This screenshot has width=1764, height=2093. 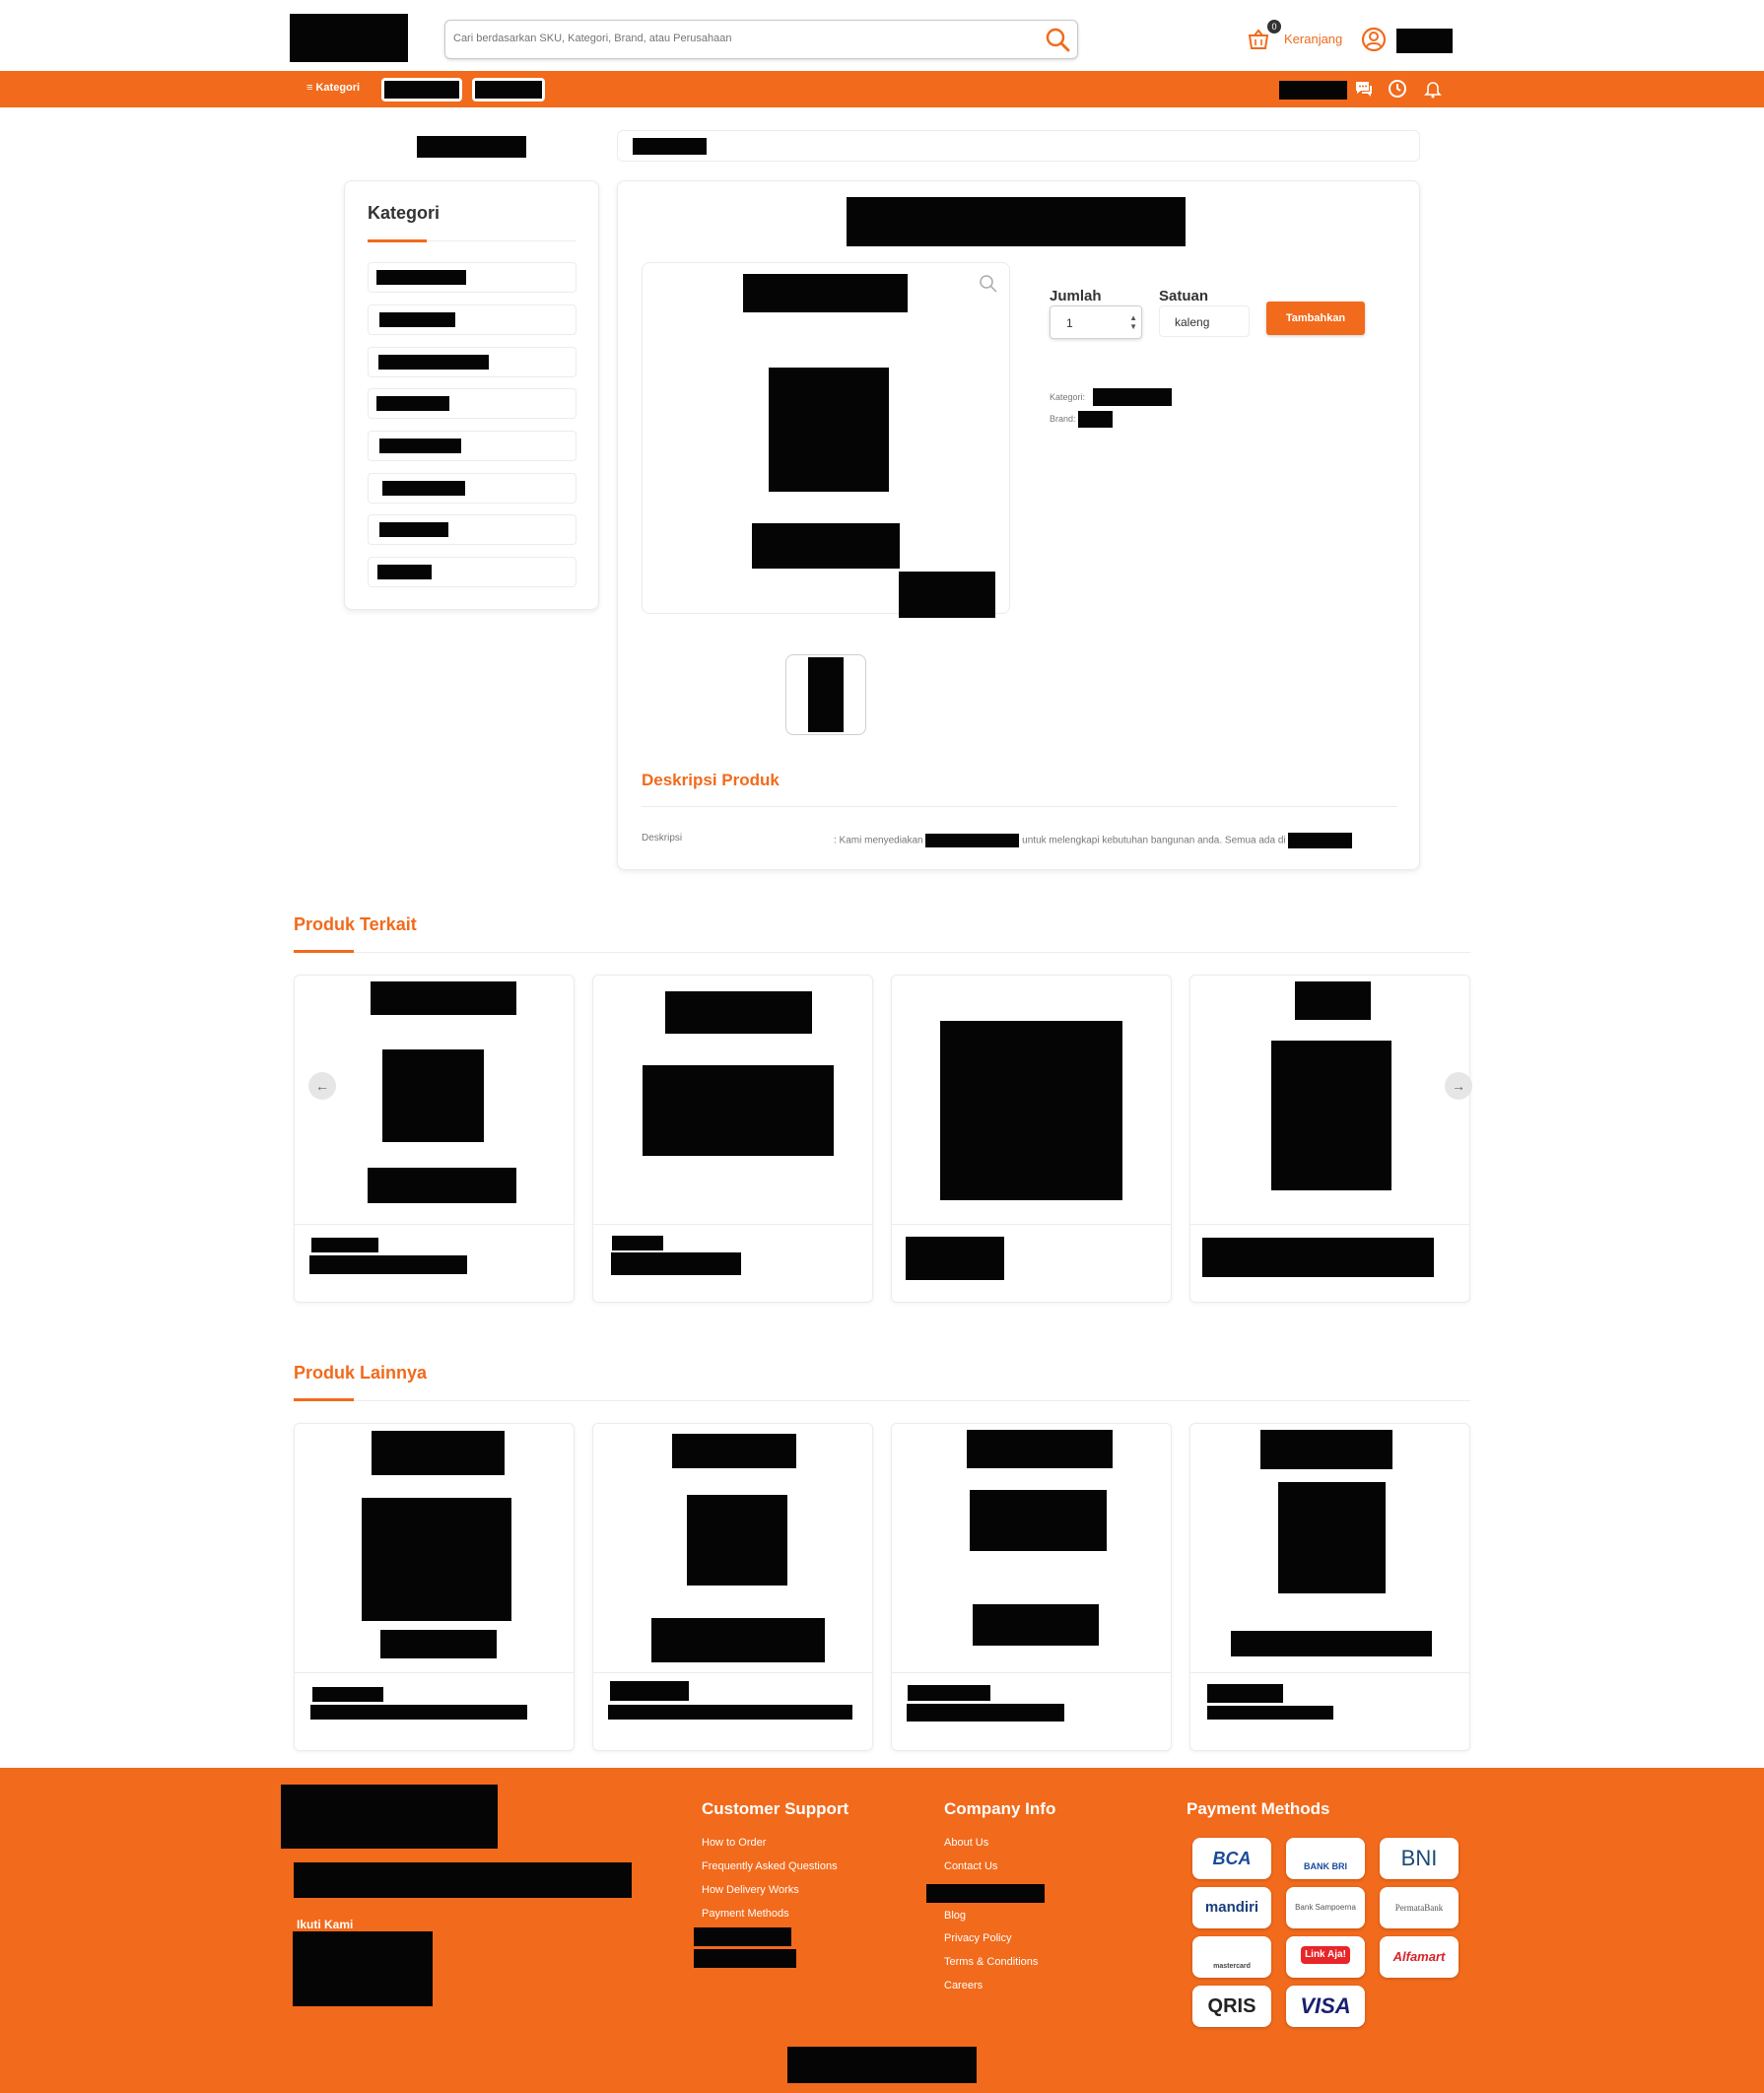 What do you see at coordinates (770, 1866) in the screenshot?
I see `footer-link: Frequently Asked Questions` at bounding box center [770, 1866].